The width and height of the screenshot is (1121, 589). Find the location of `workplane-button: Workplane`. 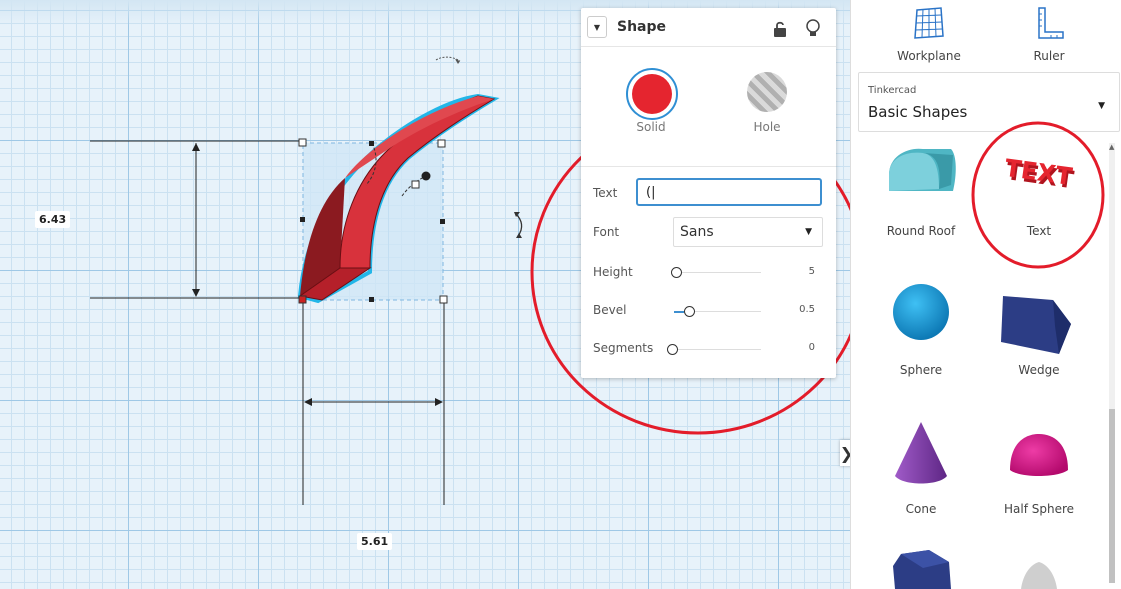

workplane-button: Workplane is located at coordinates (929, 34).